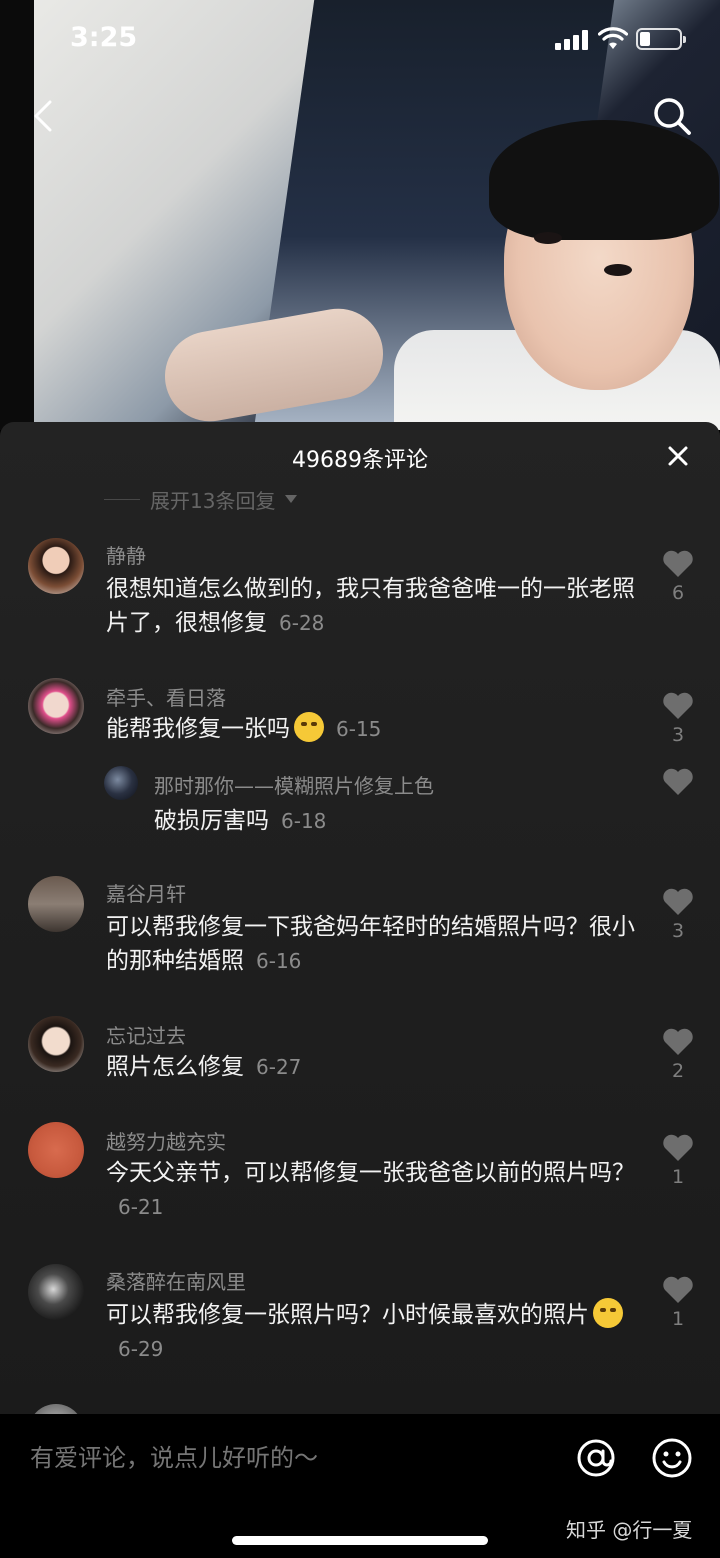 This screenshot has width=720, height=1558. Describe the element at coordinates (240, 821) in the screenshot. I see `reply-text: 破损厉害吗 6-18` at that location.